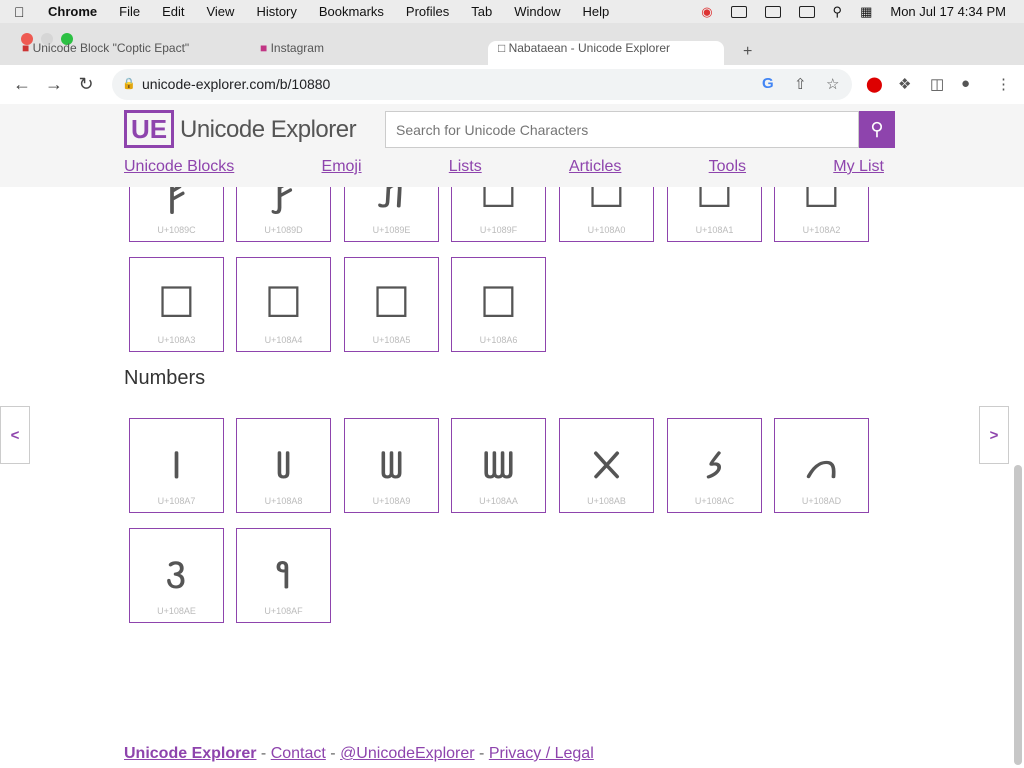 The height and width of the screenshot is (768, 1024). What do you see at coordinates (498, 202) in the screenshot?
I see `char-glyph: ☐` at bounding box center [498, 202].